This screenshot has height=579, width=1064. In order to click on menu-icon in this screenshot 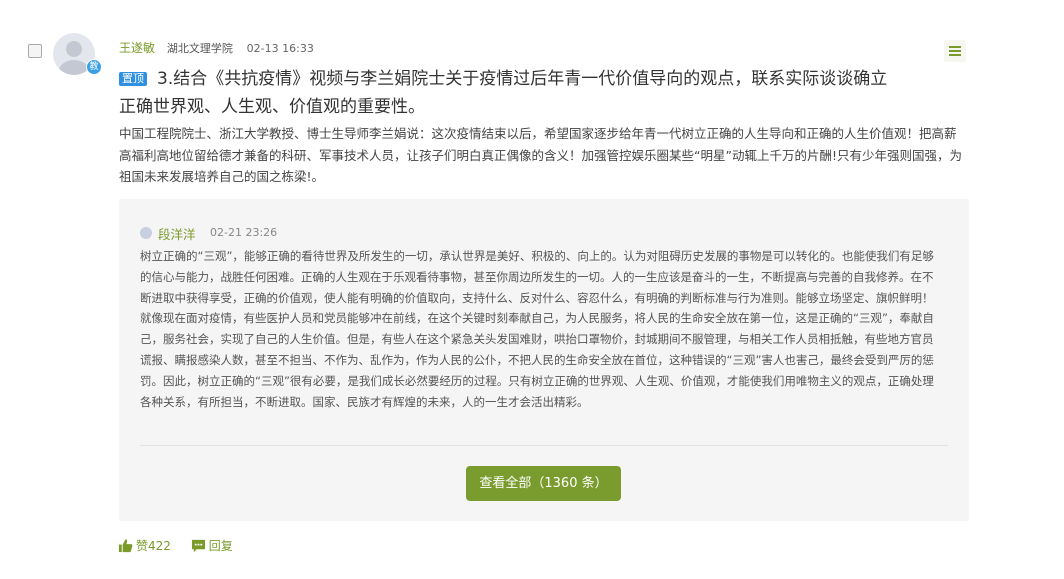, I will do `click(955, 51)`.